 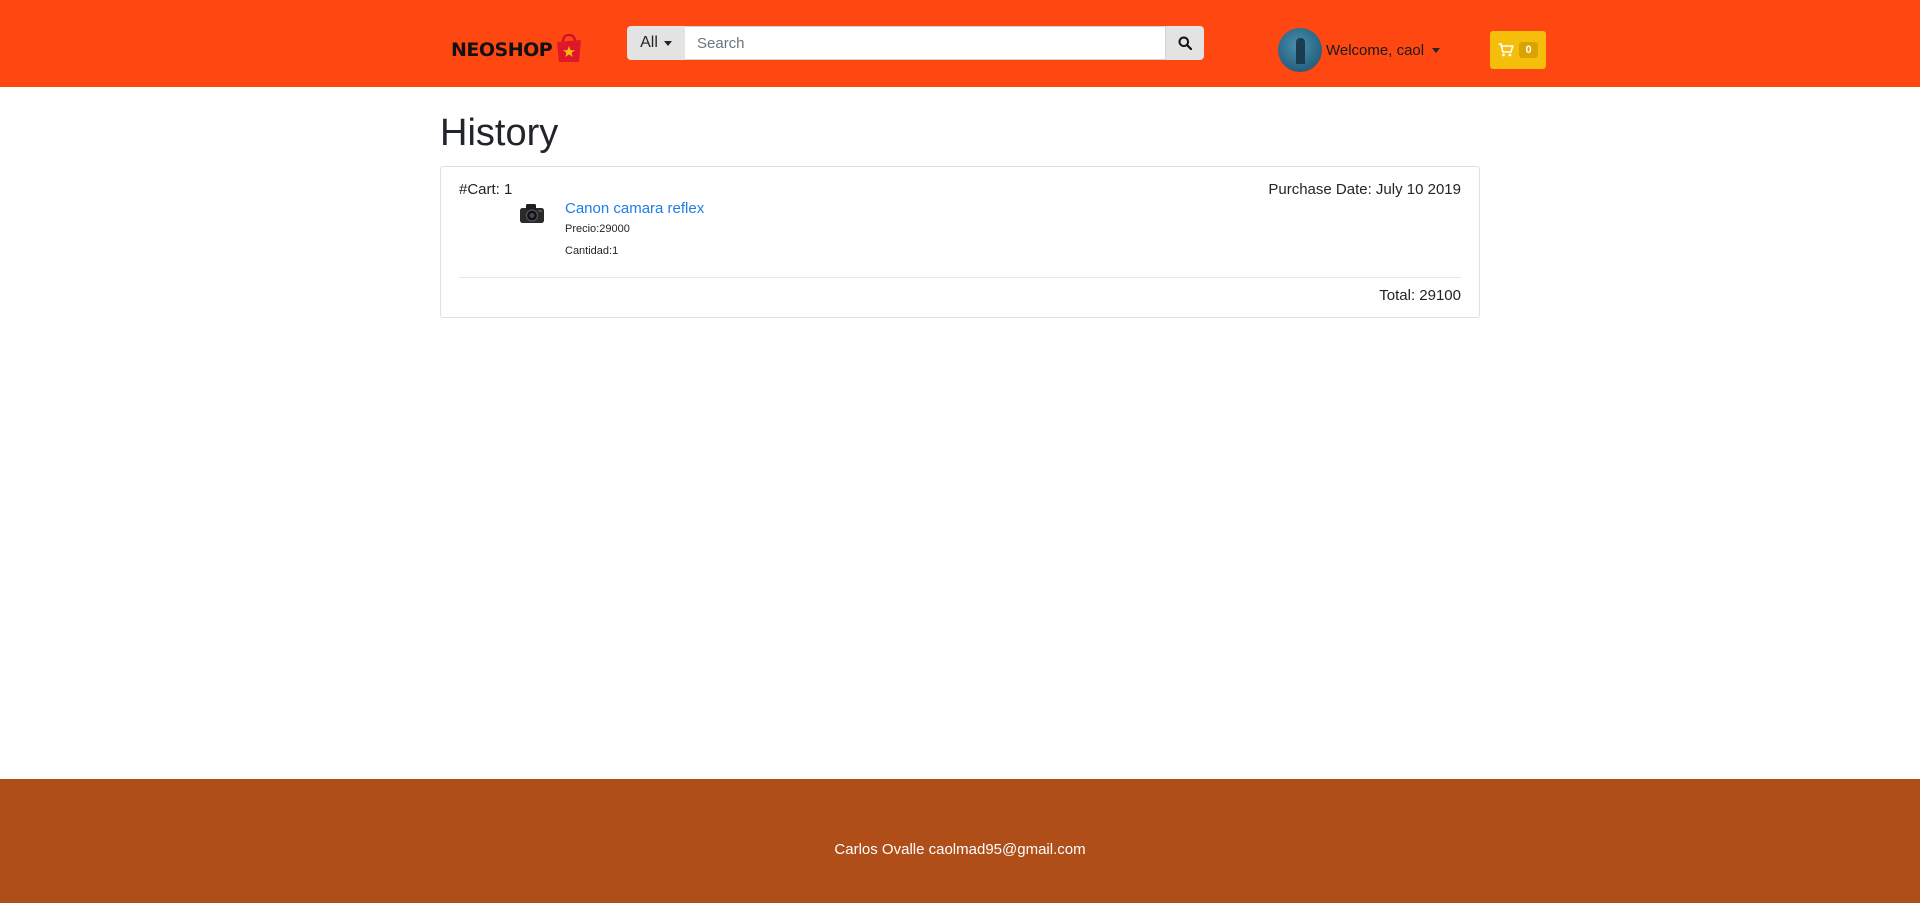 I want to click on search-button, so click(x=1185, y=43).